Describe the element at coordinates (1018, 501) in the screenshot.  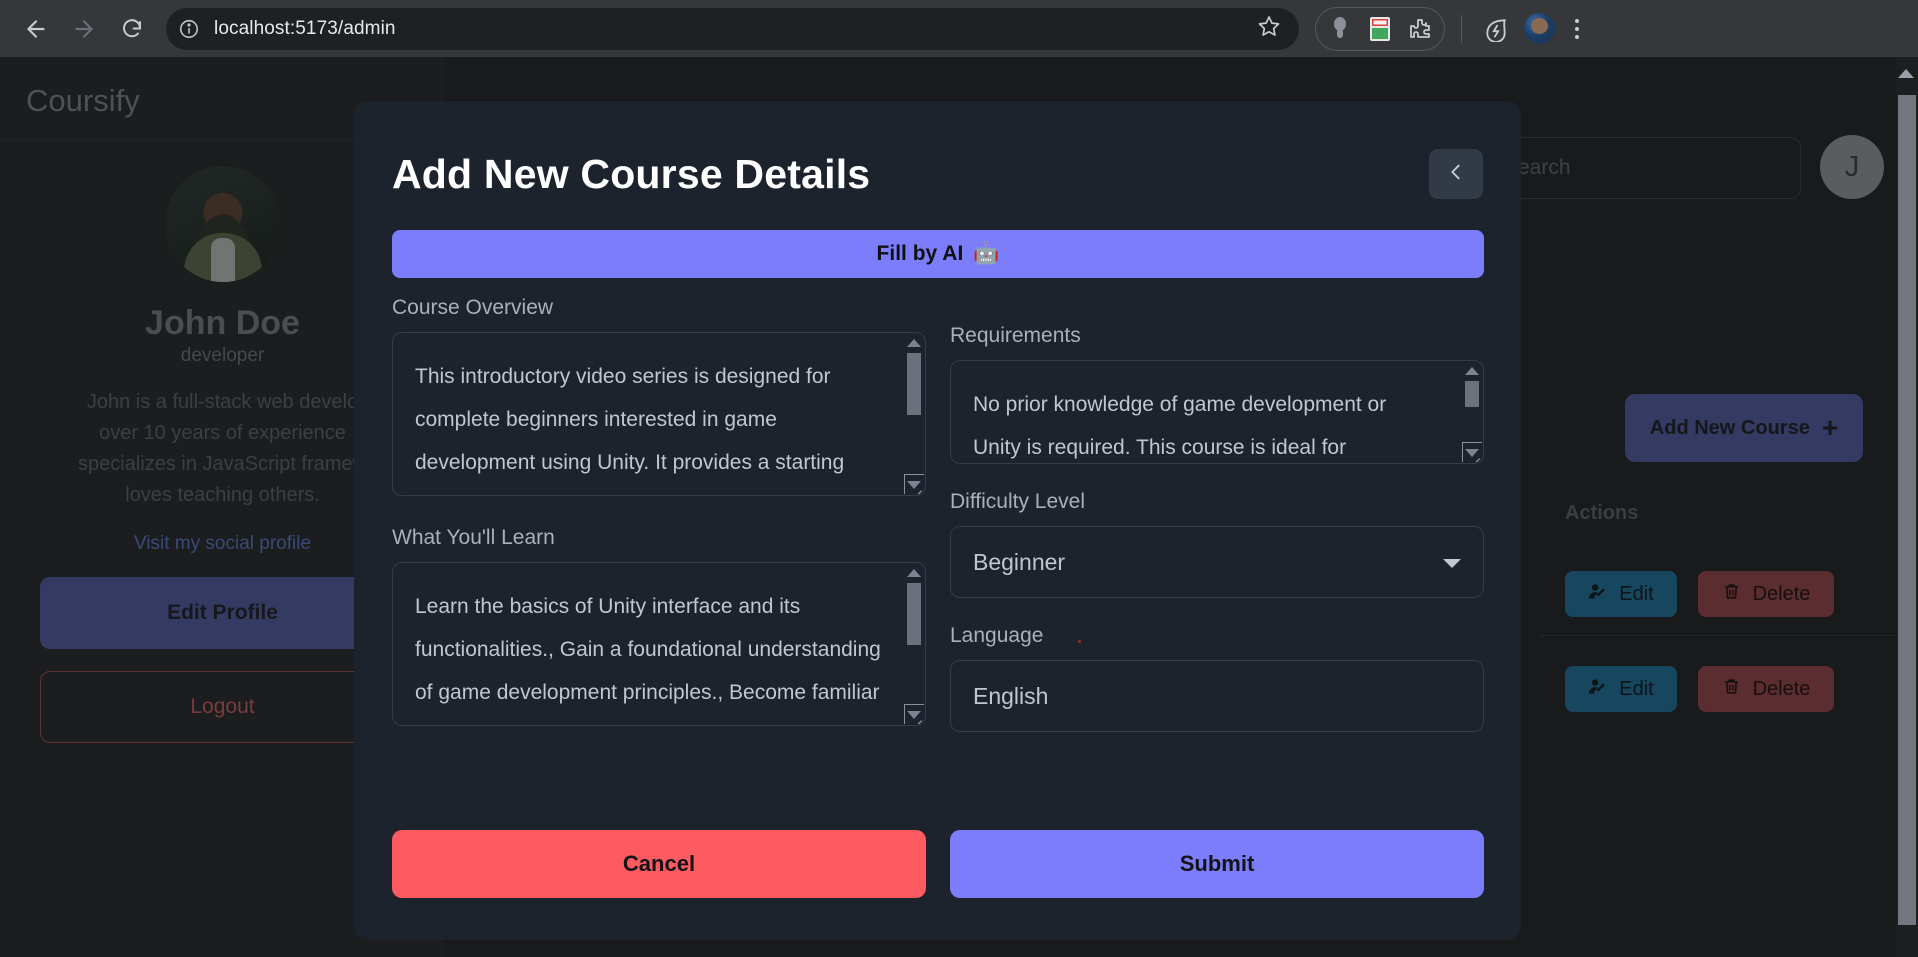
I see `difficulty-level-label: Difficulty Level` at that location.